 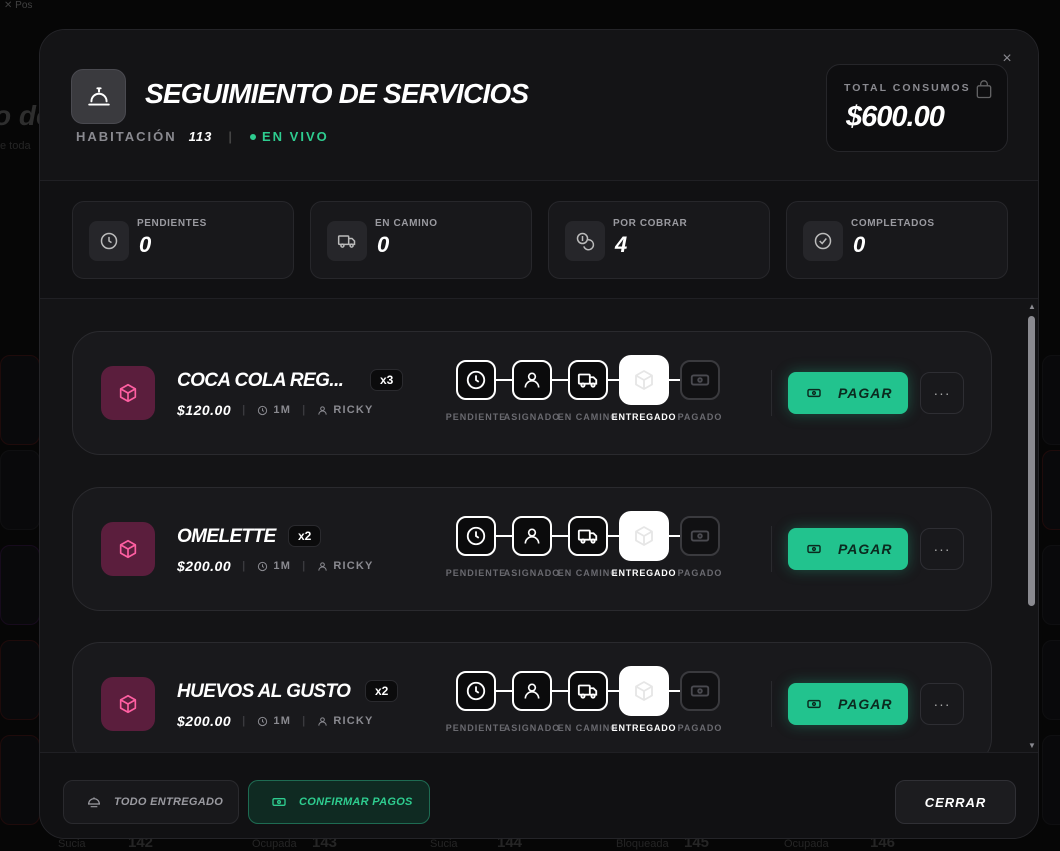 What do you see at coordinates (94, 802) in the screenshot?
I see `dish-icon` at bounding box center [94, 802].